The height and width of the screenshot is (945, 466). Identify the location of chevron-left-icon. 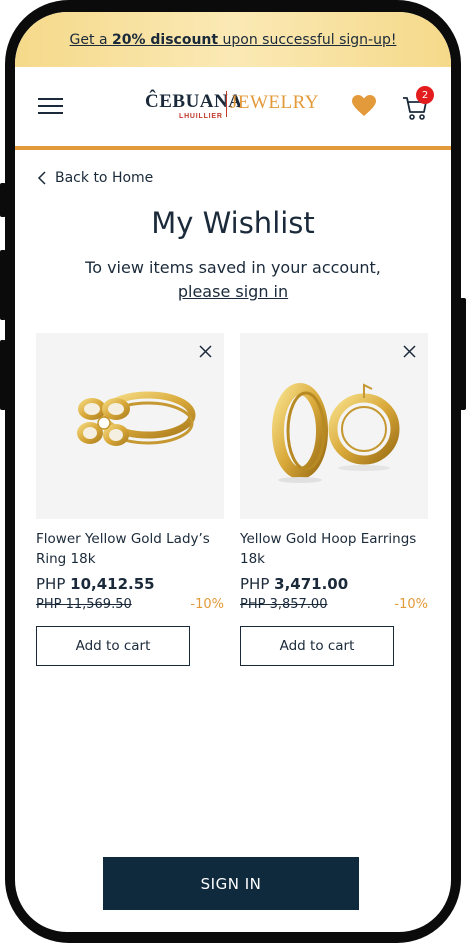
(41, 178).